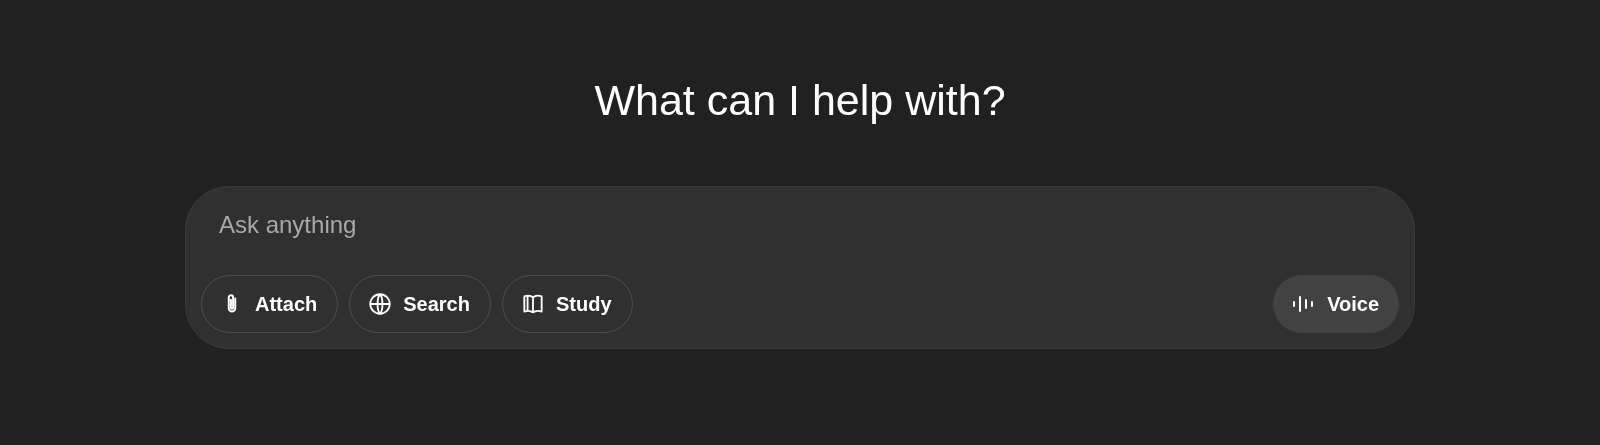 The width and height of the screenshot is (1600, 445). Describe the element at coordinates (1336, 304) in the screenshot. I see `voice-button: Voice` at that location.